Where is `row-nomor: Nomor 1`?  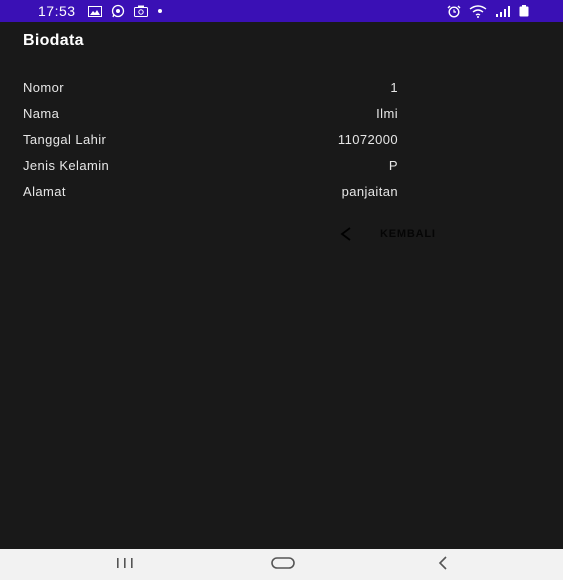 row-nomor: Nomor 1 is located at coordinates (210, 89).